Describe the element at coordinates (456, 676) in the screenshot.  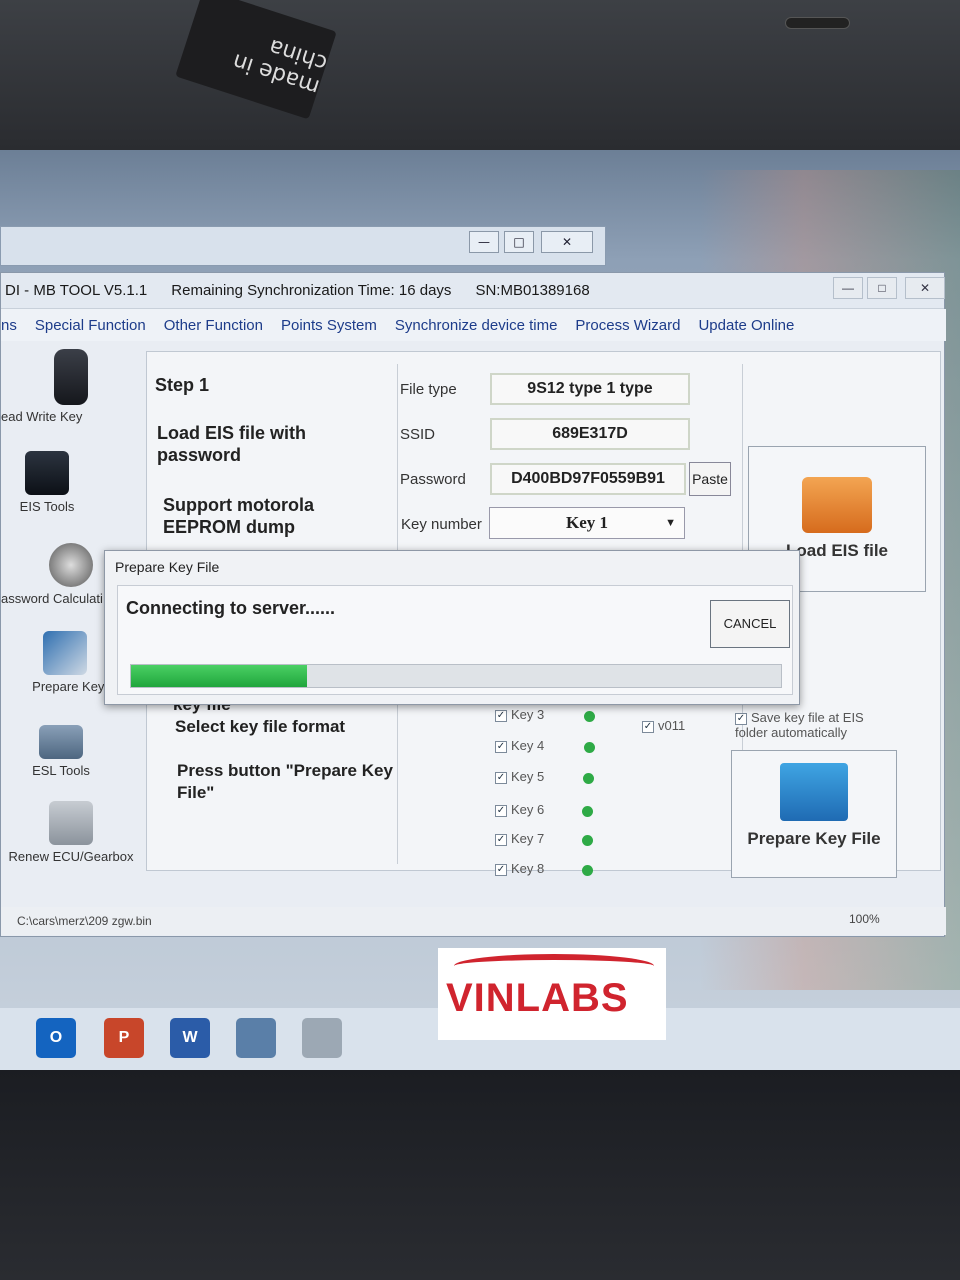
I see `progress-bar` at that location.